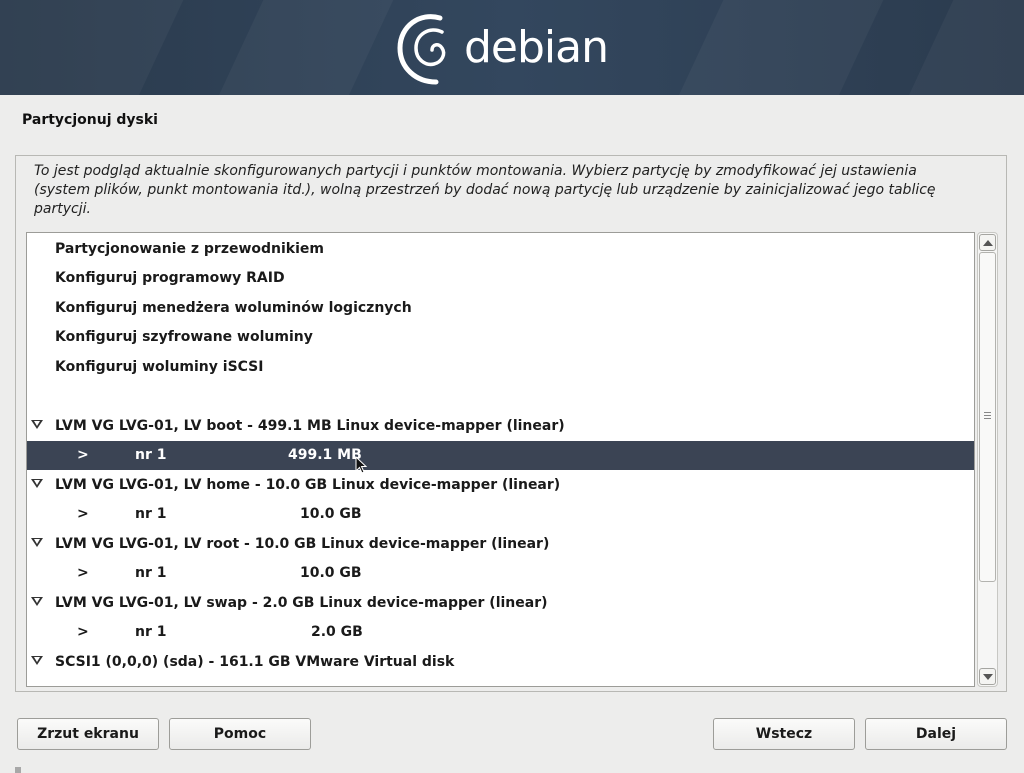 The height and width of the screenshot is (773, 1024). Describe the element at coordinates (500, 455) in the screenshot. I see `partition-row-selected: > nr 1 499.1 MB` at that location.